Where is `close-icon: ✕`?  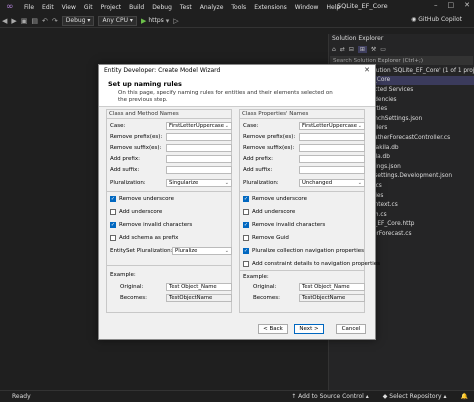 close-icon: ✕ is located at coordinates (467, 5).